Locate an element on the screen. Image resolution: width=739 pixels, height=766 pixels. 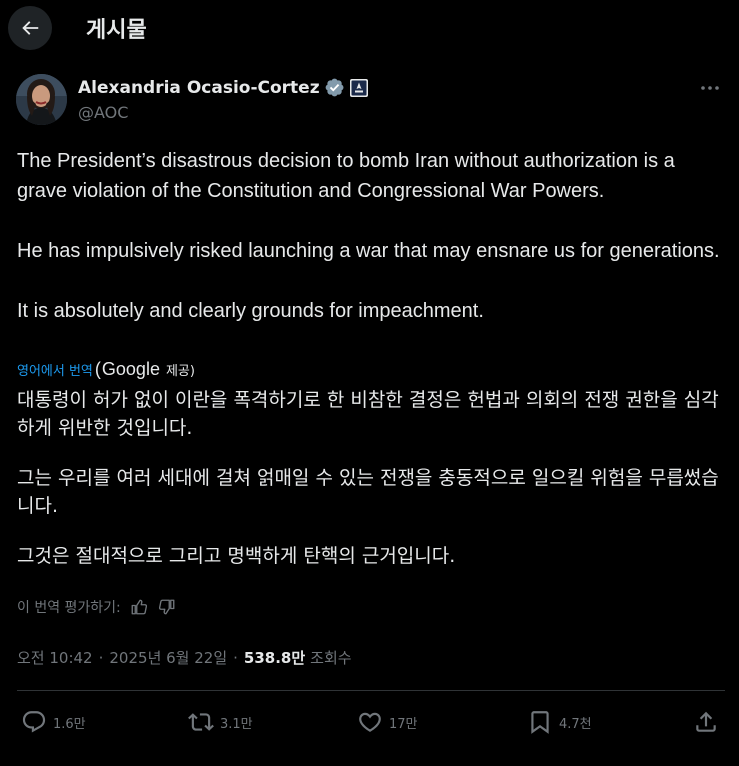
post-date: 2025년 6월 22일 is located at coordinates (168, 657).